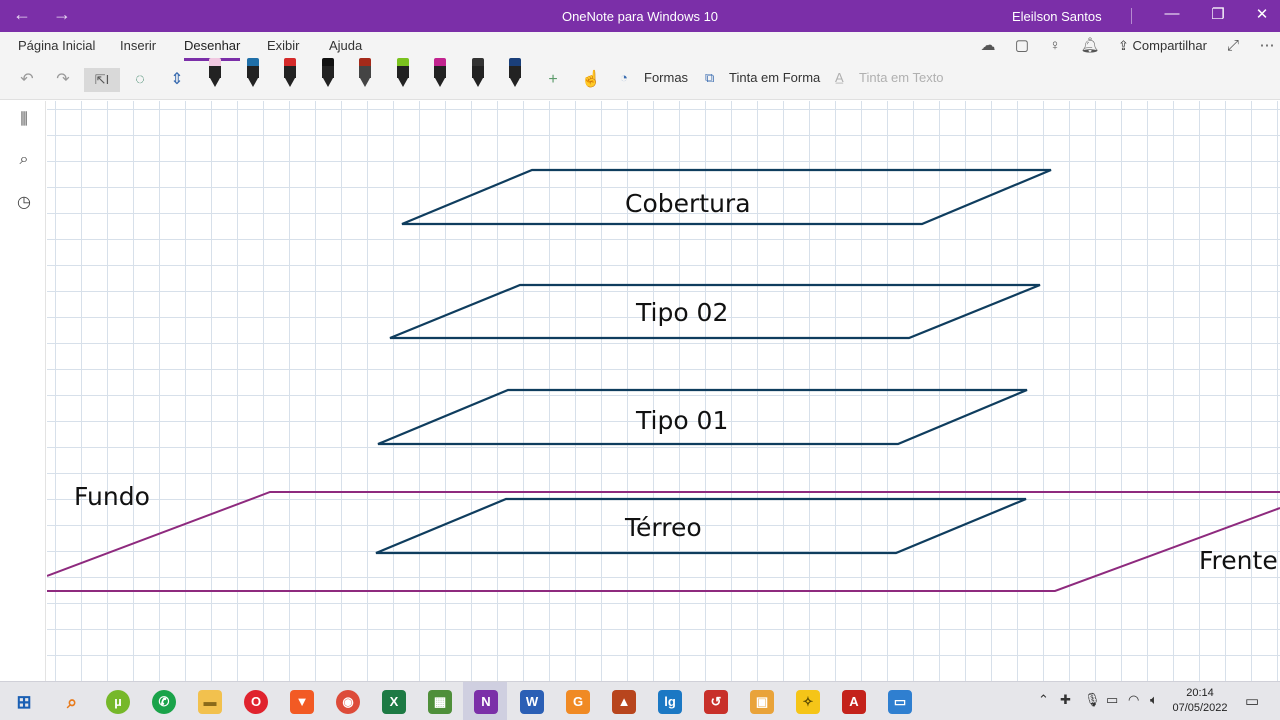 This screenshot has height=720, width=1280. I want to click on more-icon: ⋯, so click(1267, 46).